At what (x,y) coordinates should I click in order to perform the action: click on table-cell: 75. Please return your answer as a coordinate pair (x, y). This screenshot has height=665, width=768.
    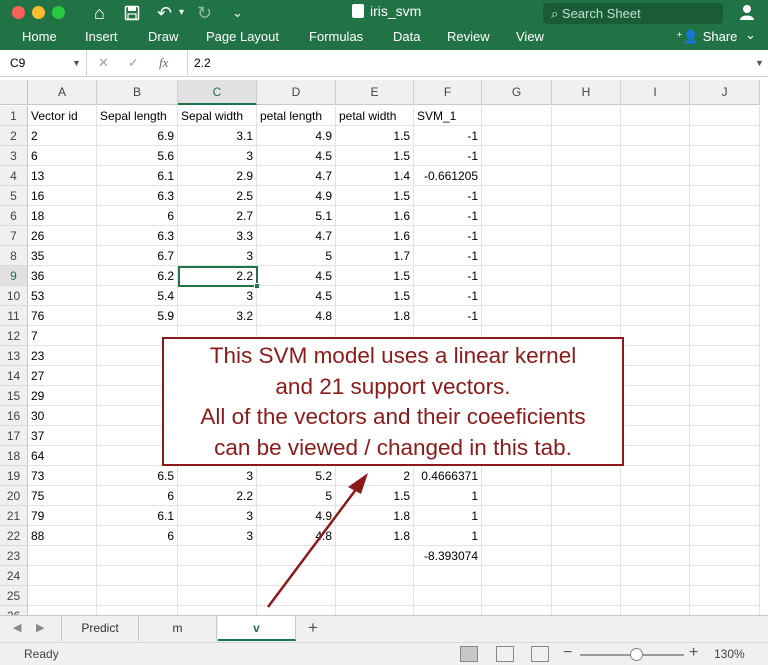
    Looking at the image, I should click on (62, 496).